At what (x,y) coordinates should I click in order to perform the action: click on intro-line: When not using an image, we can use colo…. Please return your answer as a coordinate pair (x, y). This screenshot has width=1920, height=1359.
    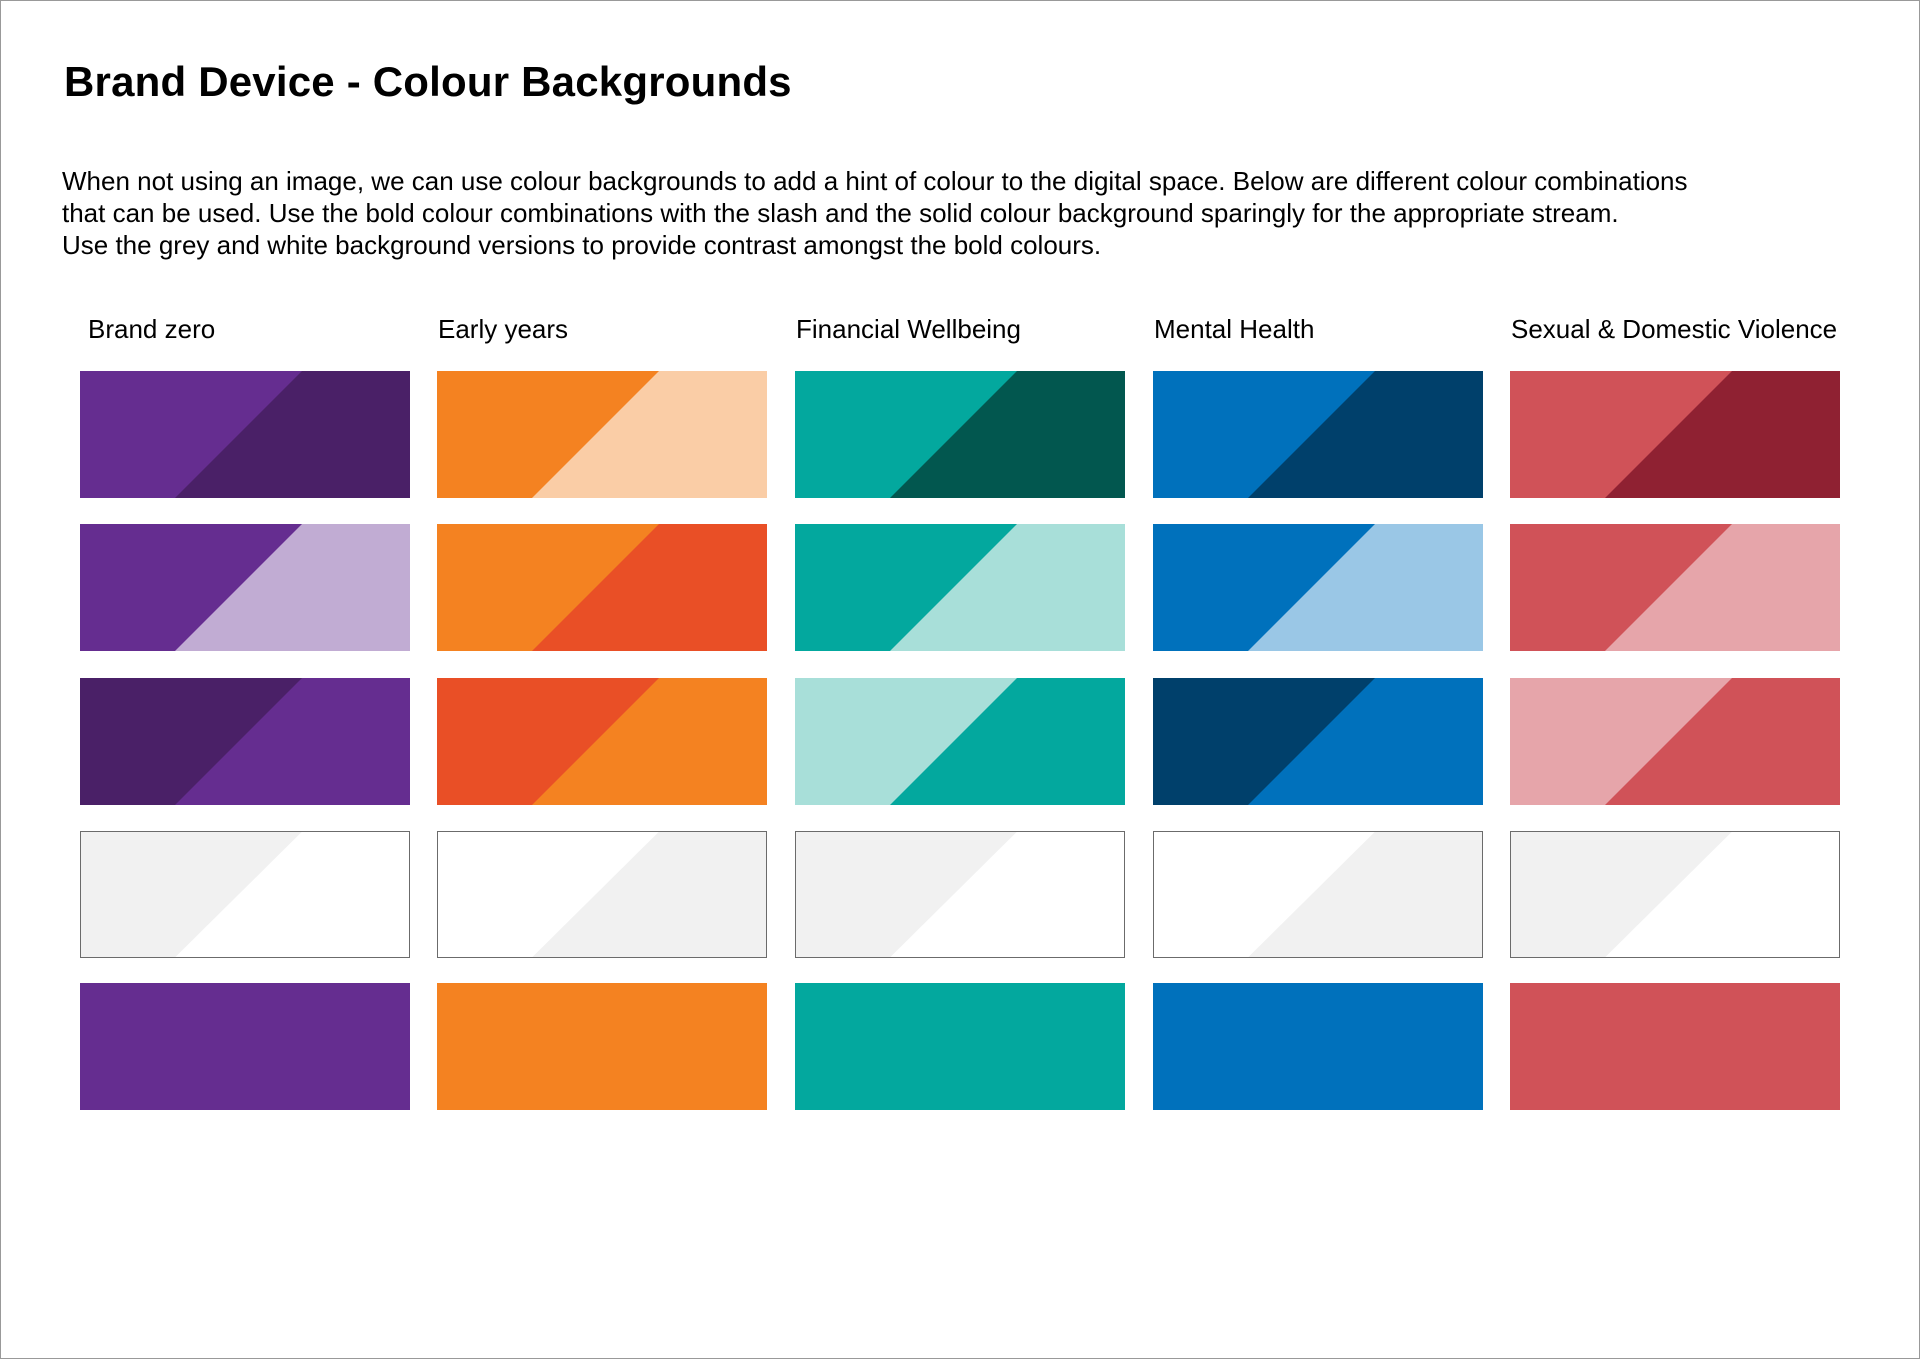
    Looking at the image, I should click on (875, 181).